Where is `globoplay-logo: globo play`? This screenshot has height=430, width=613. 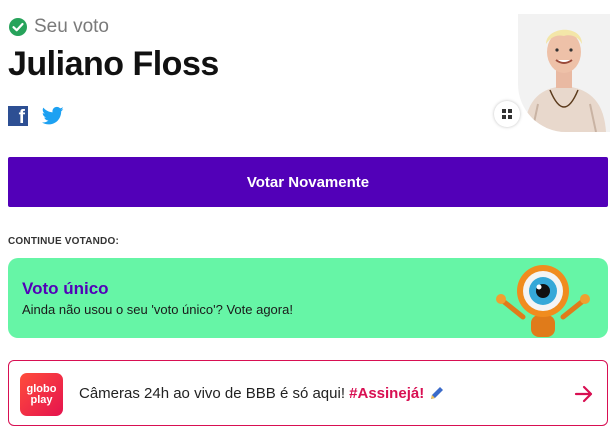 globoplay-logo: globo play is located at coordinates (41, 394).